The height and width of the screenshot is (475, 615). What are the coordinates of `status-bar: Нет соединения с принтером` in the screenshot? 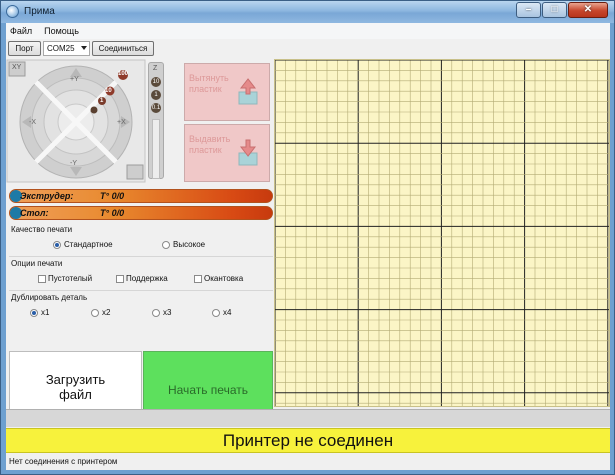 It's located at (308, 462).